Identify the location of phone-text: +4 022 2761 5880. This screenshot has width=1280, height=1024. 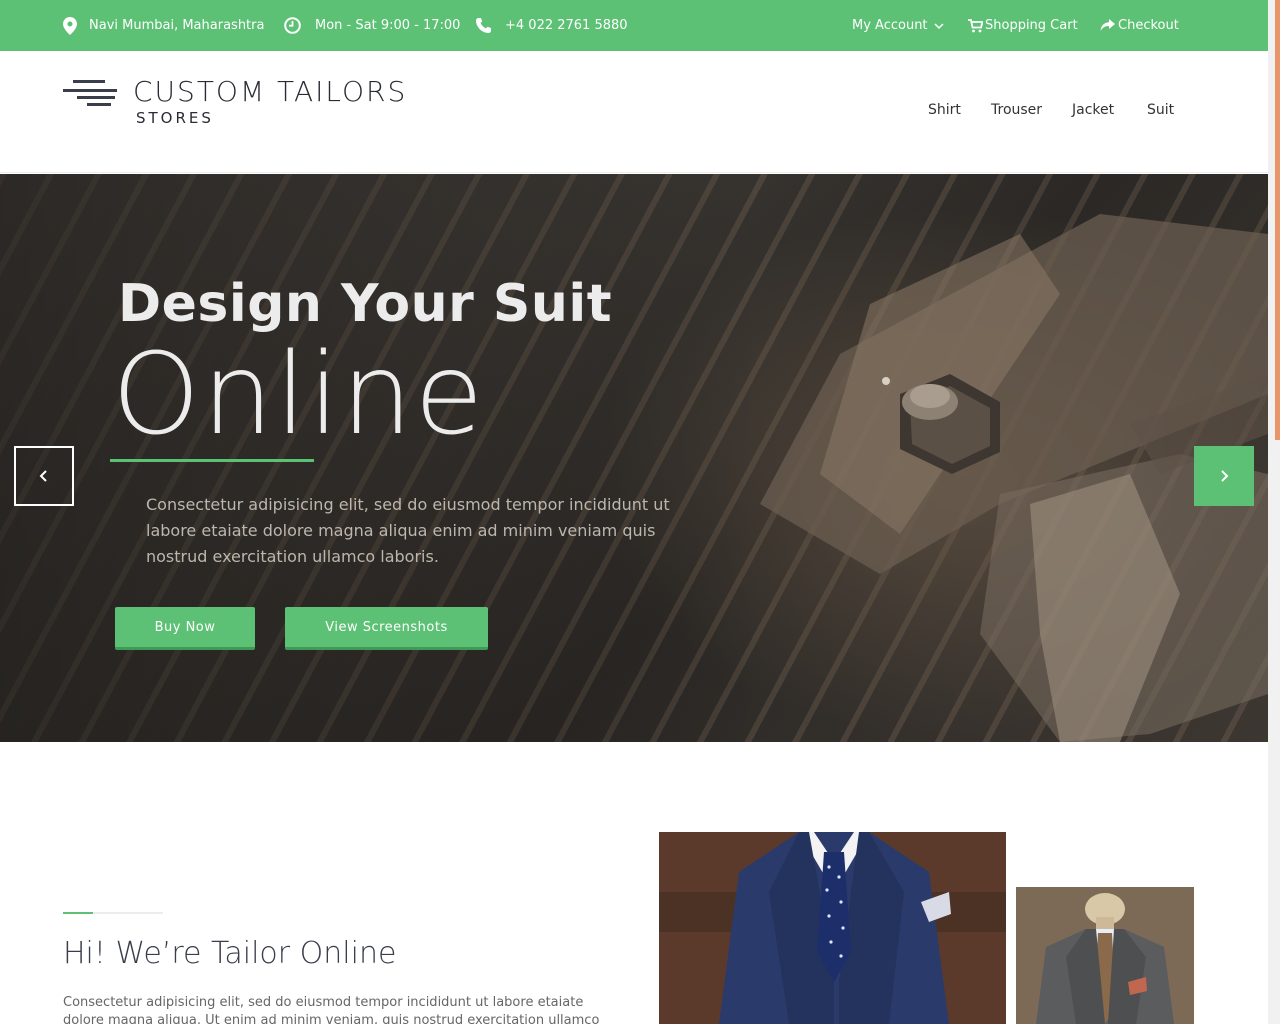
(566, 25).